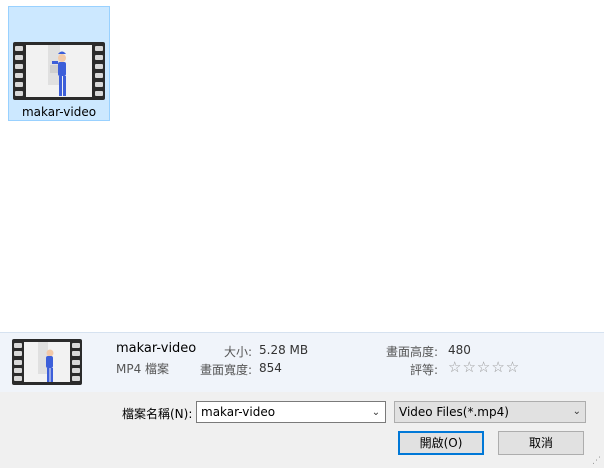 Image resolution: width=604 pixels, height=468 pixels. Describe the element at coordinates (291, 412) in the screenshot. I see `filename-input` at that location.